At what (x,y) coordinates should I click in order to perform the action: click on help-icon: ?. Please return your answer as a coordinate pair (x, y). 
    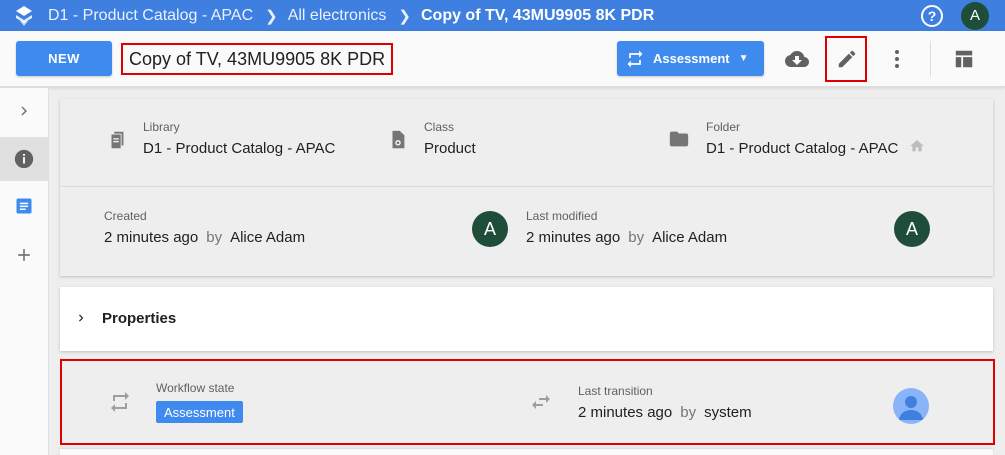
    Looking at the image, I should click on (932, 15).